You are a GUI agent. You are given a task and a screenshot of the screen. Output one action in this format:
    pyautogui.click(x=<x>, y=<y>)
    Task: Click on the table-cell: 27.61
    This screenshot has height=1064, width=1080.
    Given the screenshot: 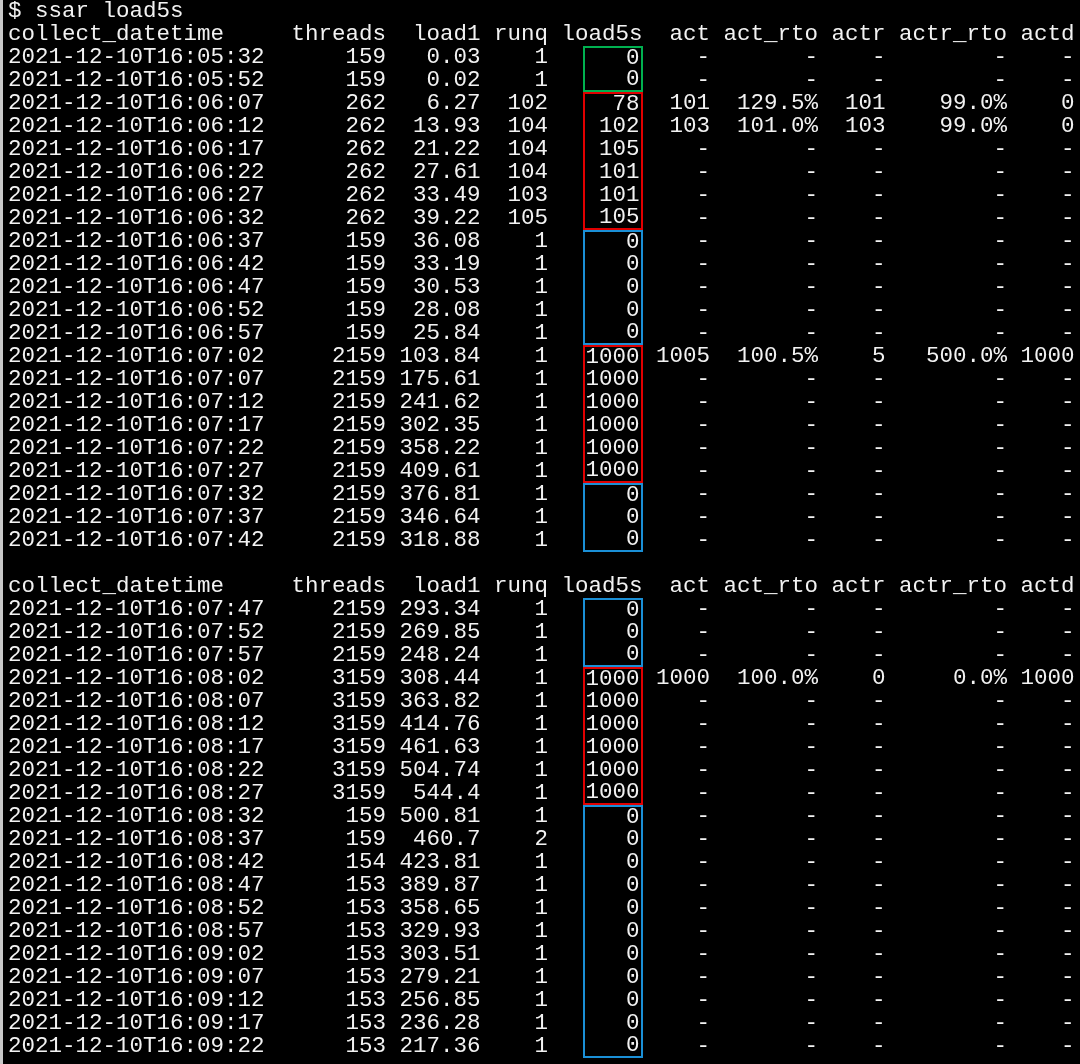 What is the action you would take?
    pyautogui.click(x=447, y=172)
    